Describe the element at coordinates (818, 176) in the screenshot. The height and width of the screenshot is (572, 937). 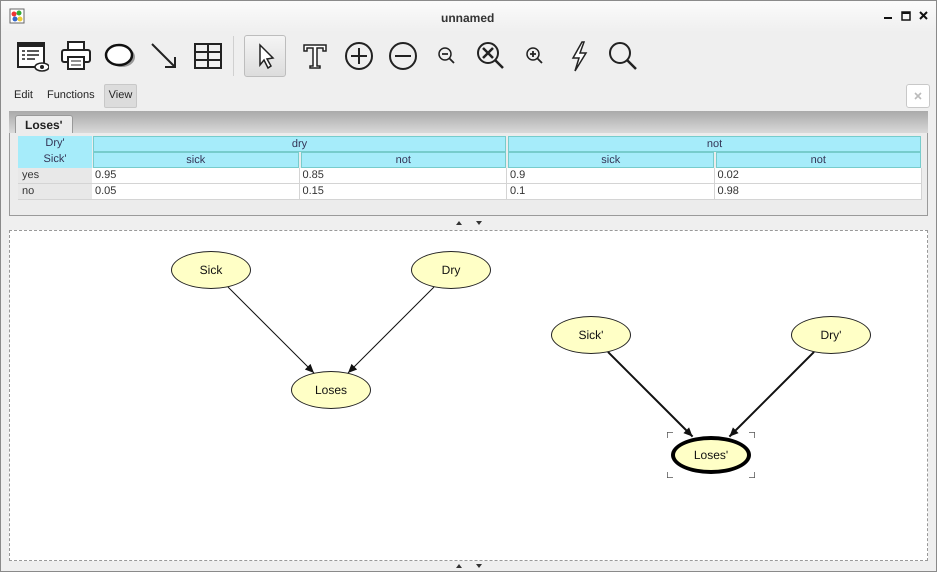
I see `table-cell: 0.02` at that location.